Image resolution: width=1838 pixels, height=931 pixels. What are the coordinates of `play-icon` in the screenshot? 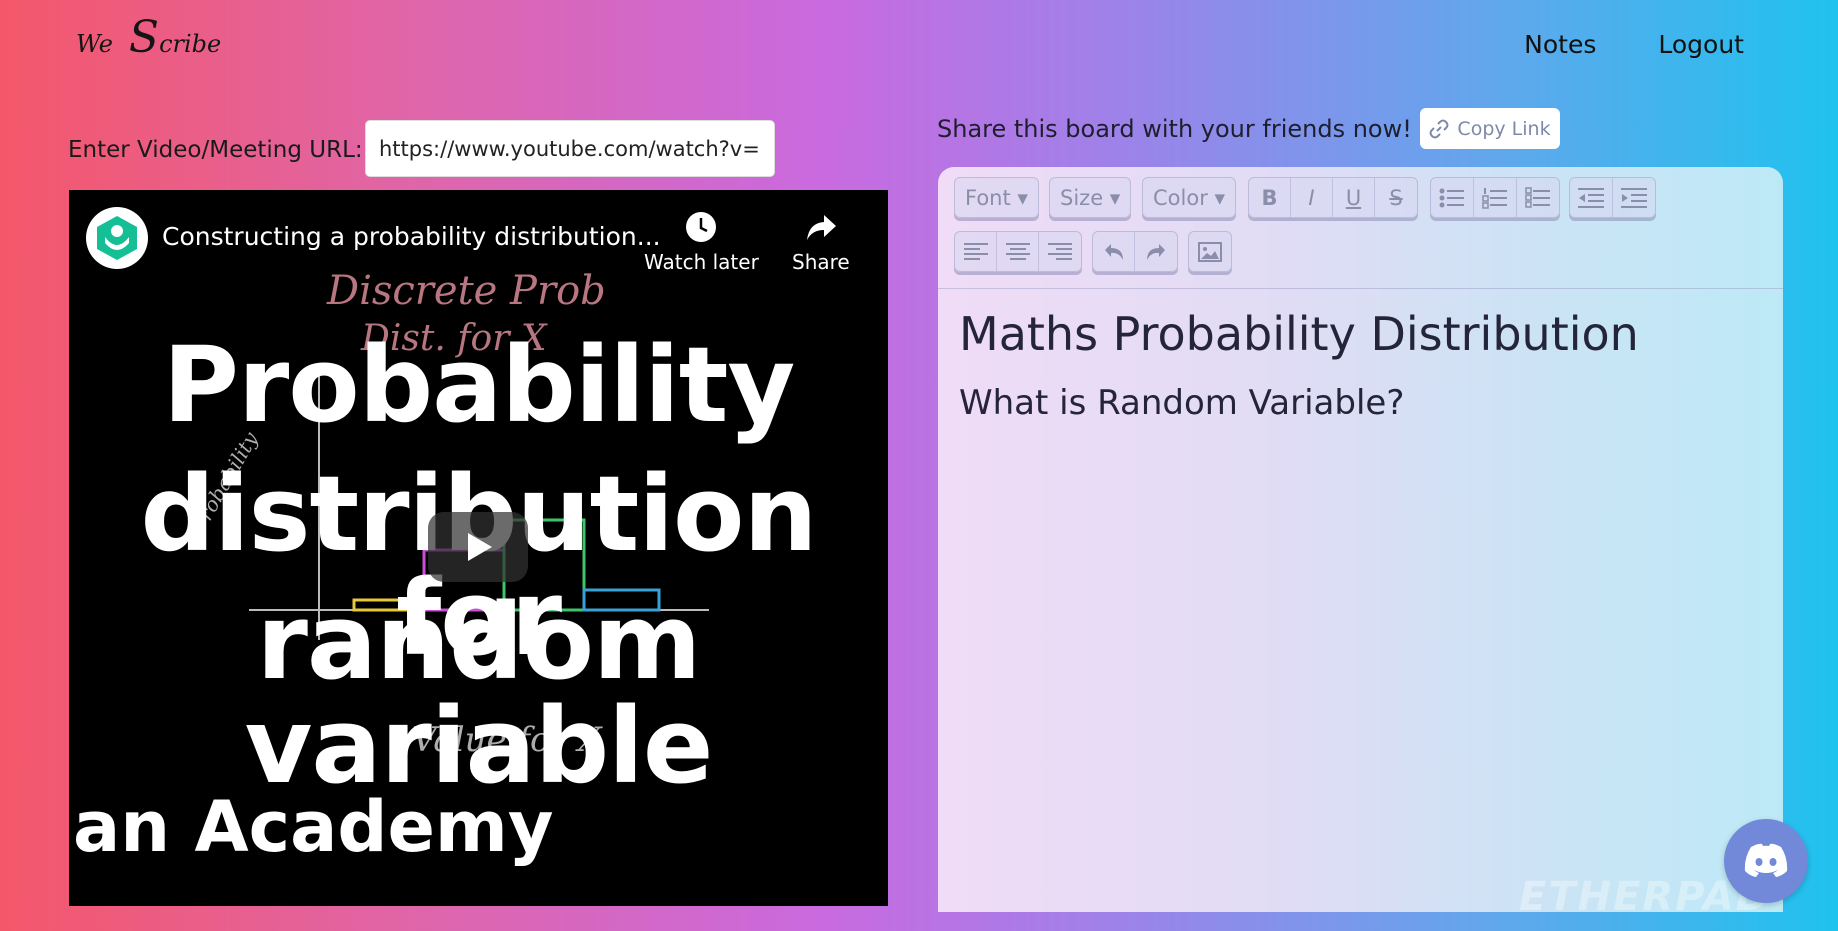 It's located at (480, 547).